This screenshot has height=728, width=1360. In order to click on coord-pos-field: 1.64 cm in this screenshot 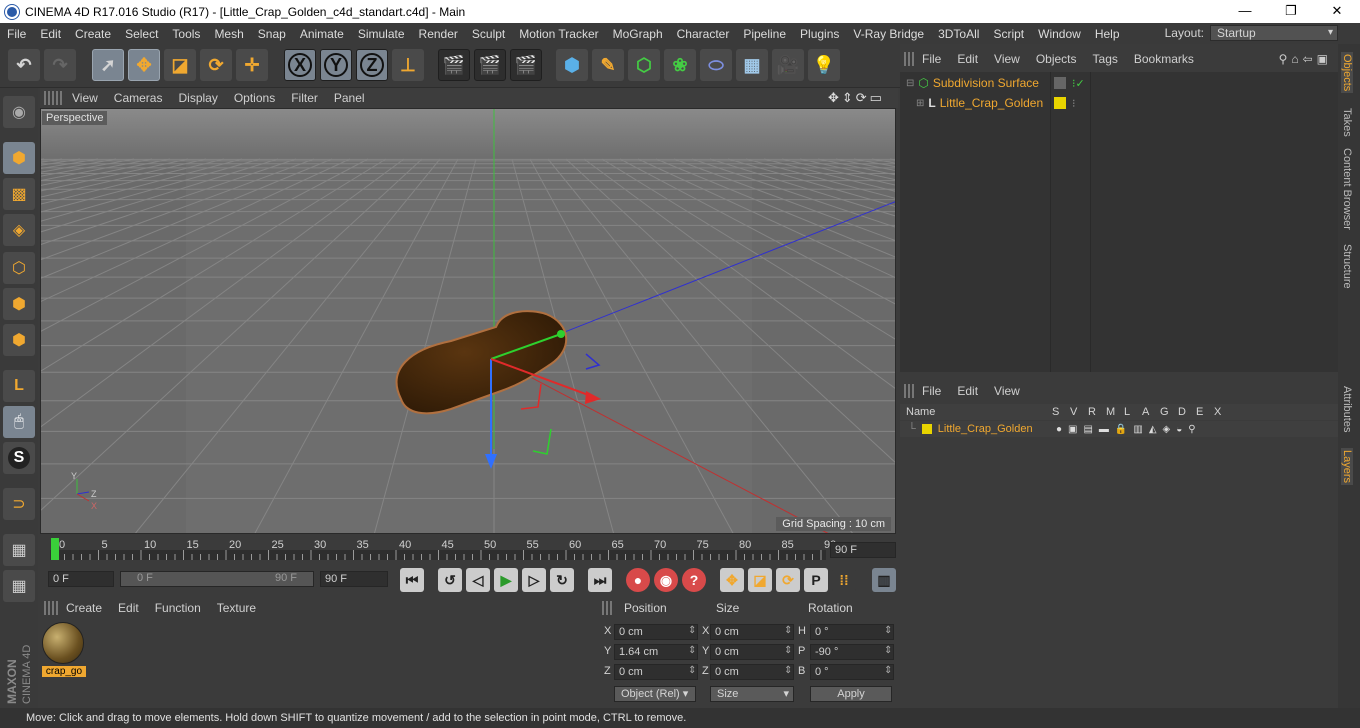, I will do `click(656, 652)`.